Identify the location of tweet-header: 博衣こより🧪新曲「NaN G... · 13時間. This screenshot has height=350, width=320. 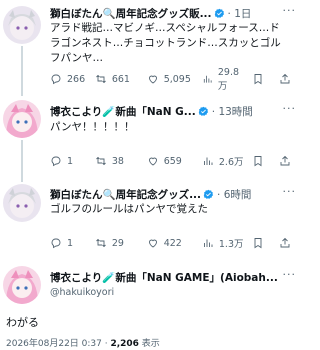
(173, 111).